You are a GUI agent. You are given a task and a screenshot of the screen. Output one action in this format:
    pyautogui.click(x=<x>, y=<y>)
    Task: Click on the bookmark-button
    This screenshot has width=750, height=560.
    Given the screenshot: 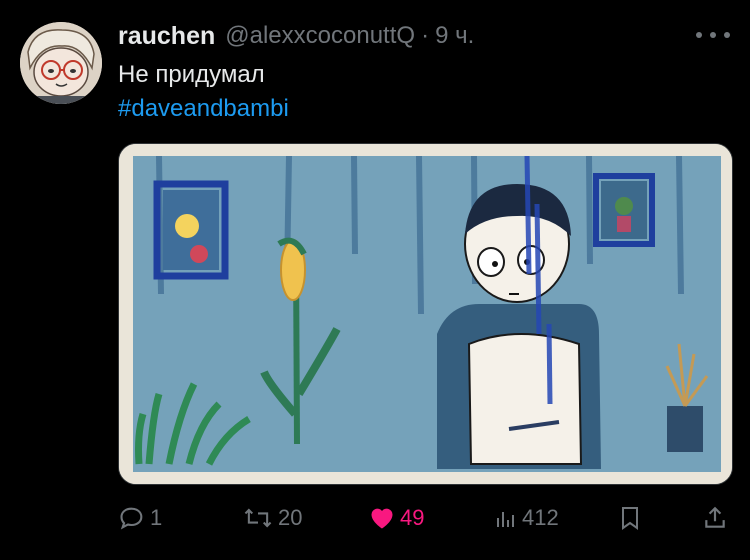 What is the action you would take?
    pyautogui.click(x=630, y=518)
    